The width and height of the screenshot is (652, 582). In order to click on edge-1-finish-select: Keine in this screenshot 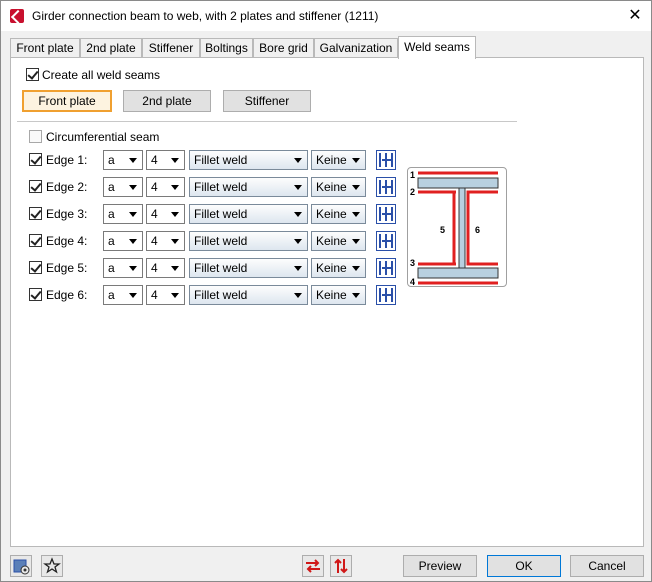, I will do `click(338, 160)`.